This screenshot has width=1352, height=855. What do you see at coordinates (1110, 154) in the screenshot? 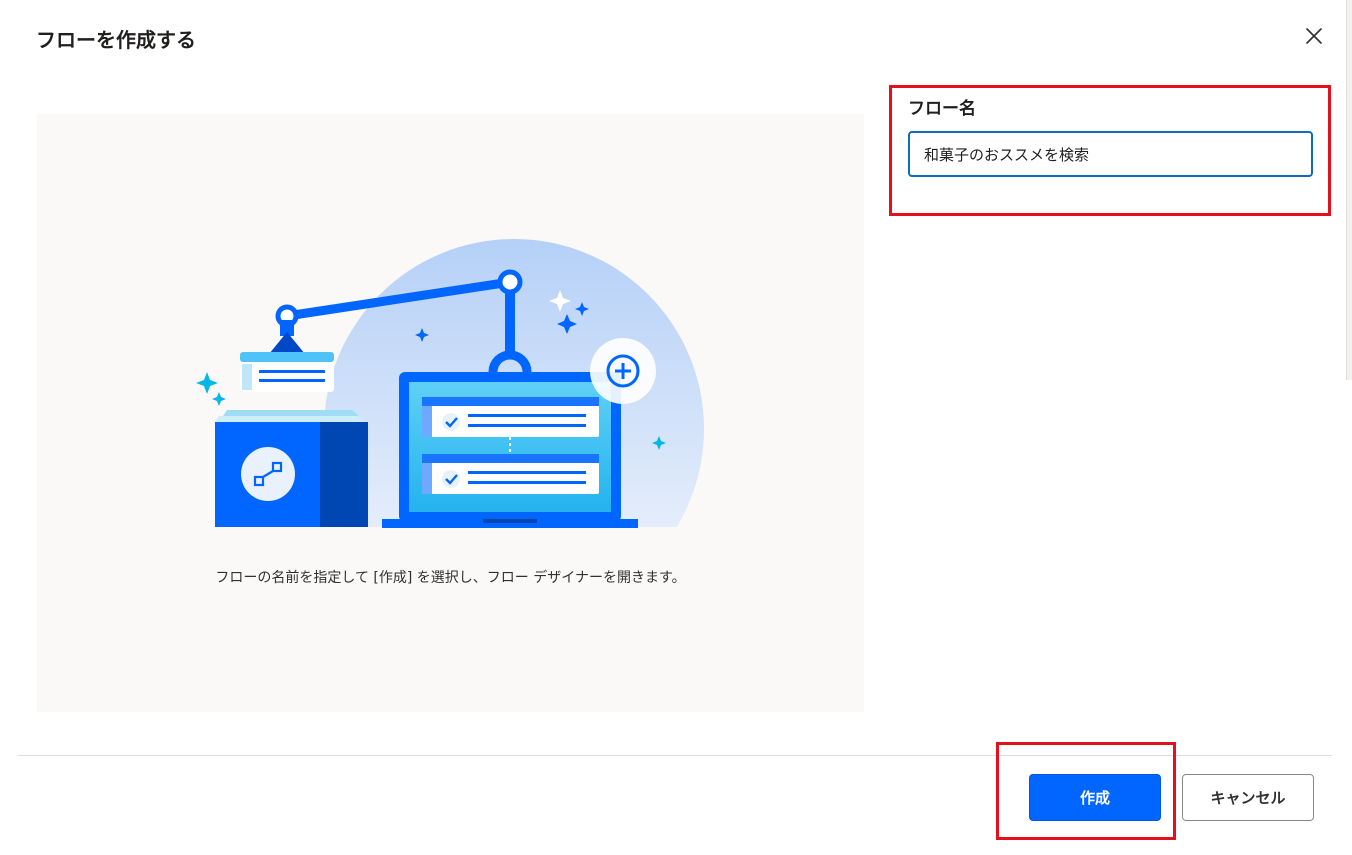
I see `flow-name-input` at bounding box center [1110, 154].